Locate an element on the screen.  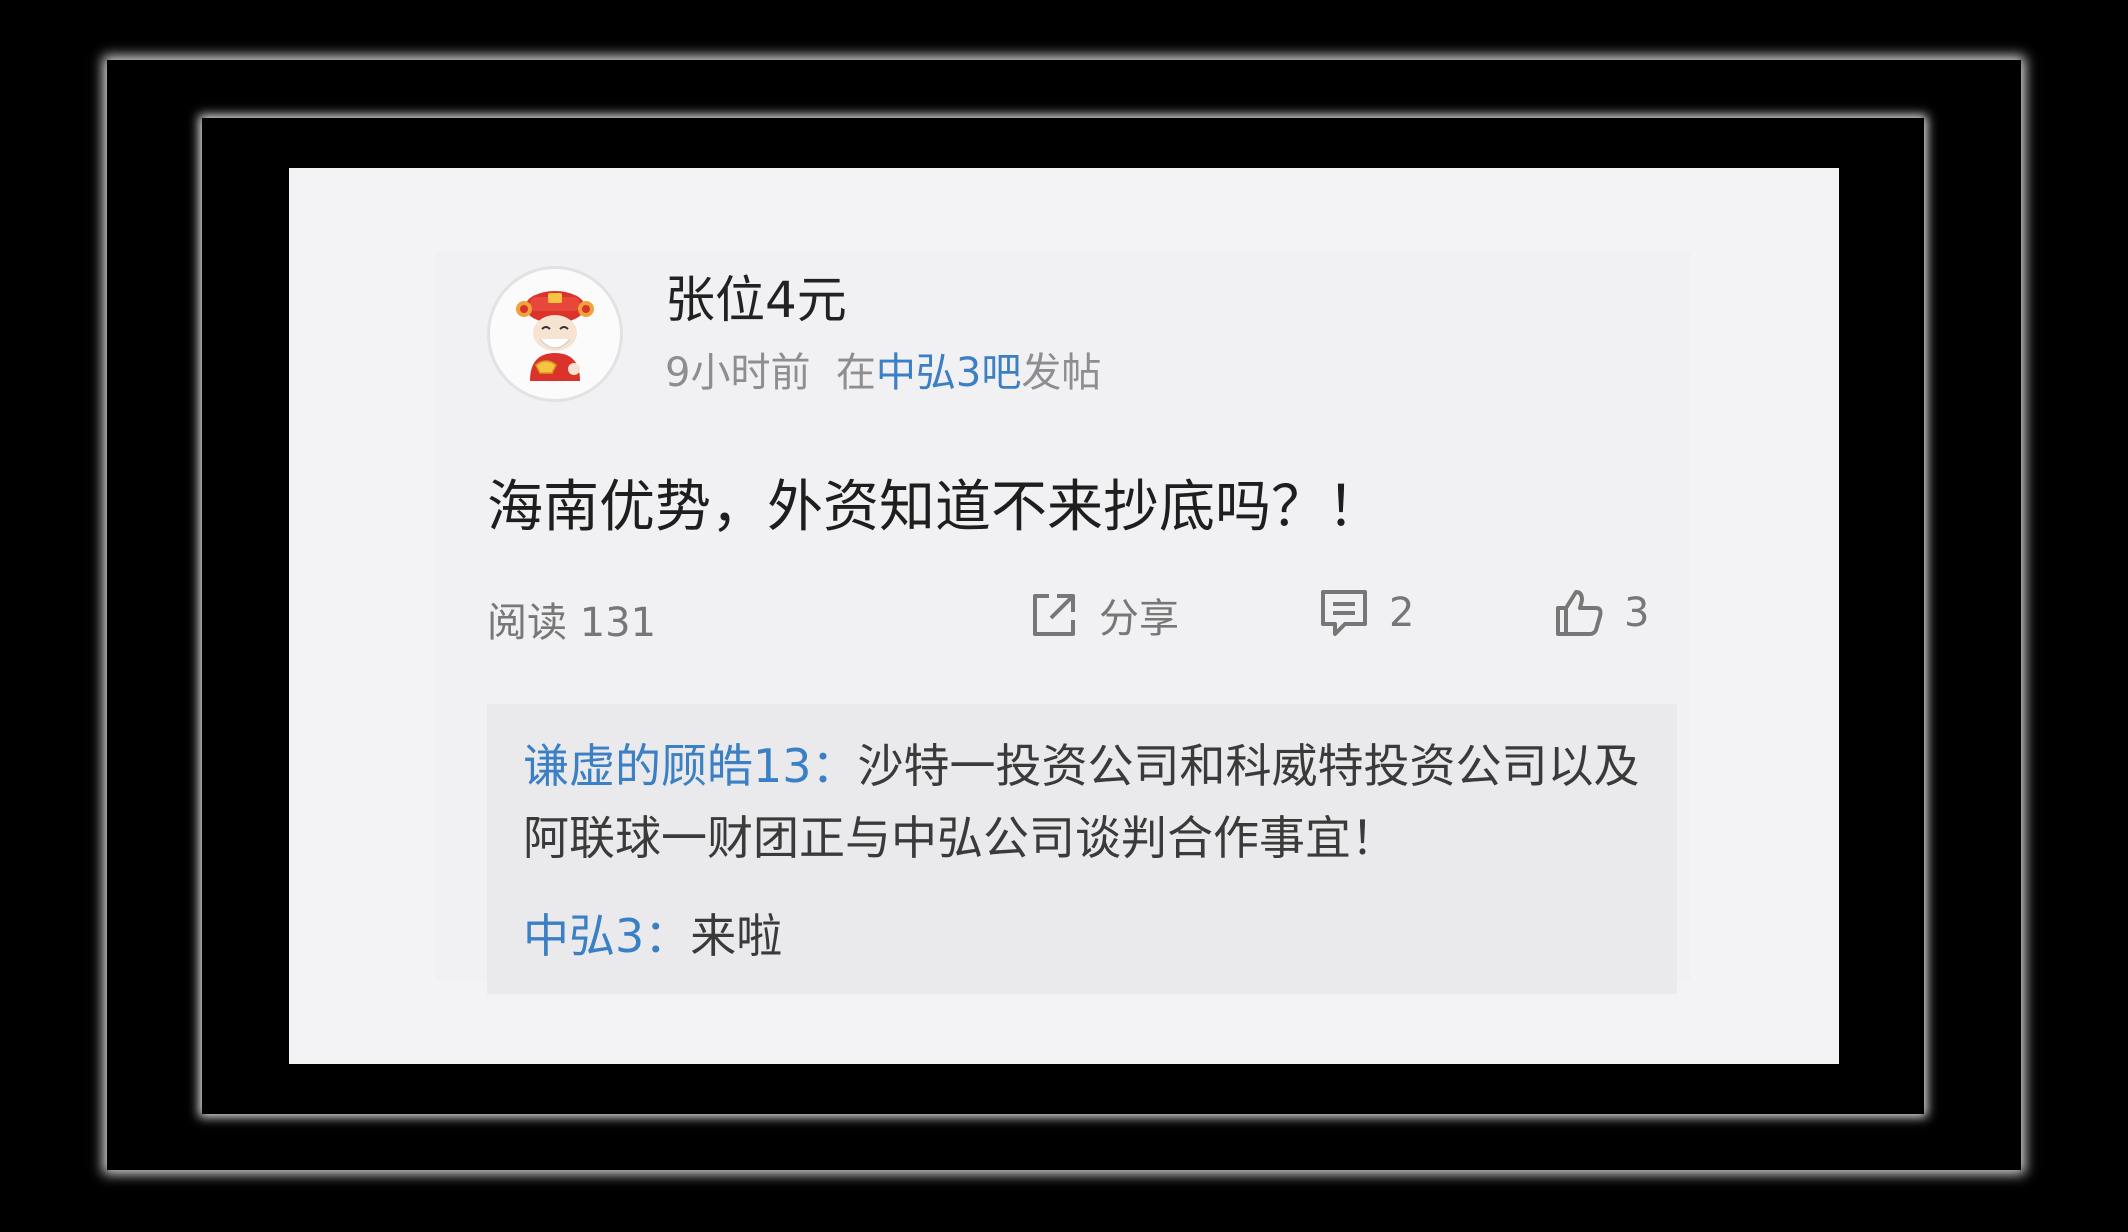
comment-text: 来啦 is located at coordinates (736, 936).